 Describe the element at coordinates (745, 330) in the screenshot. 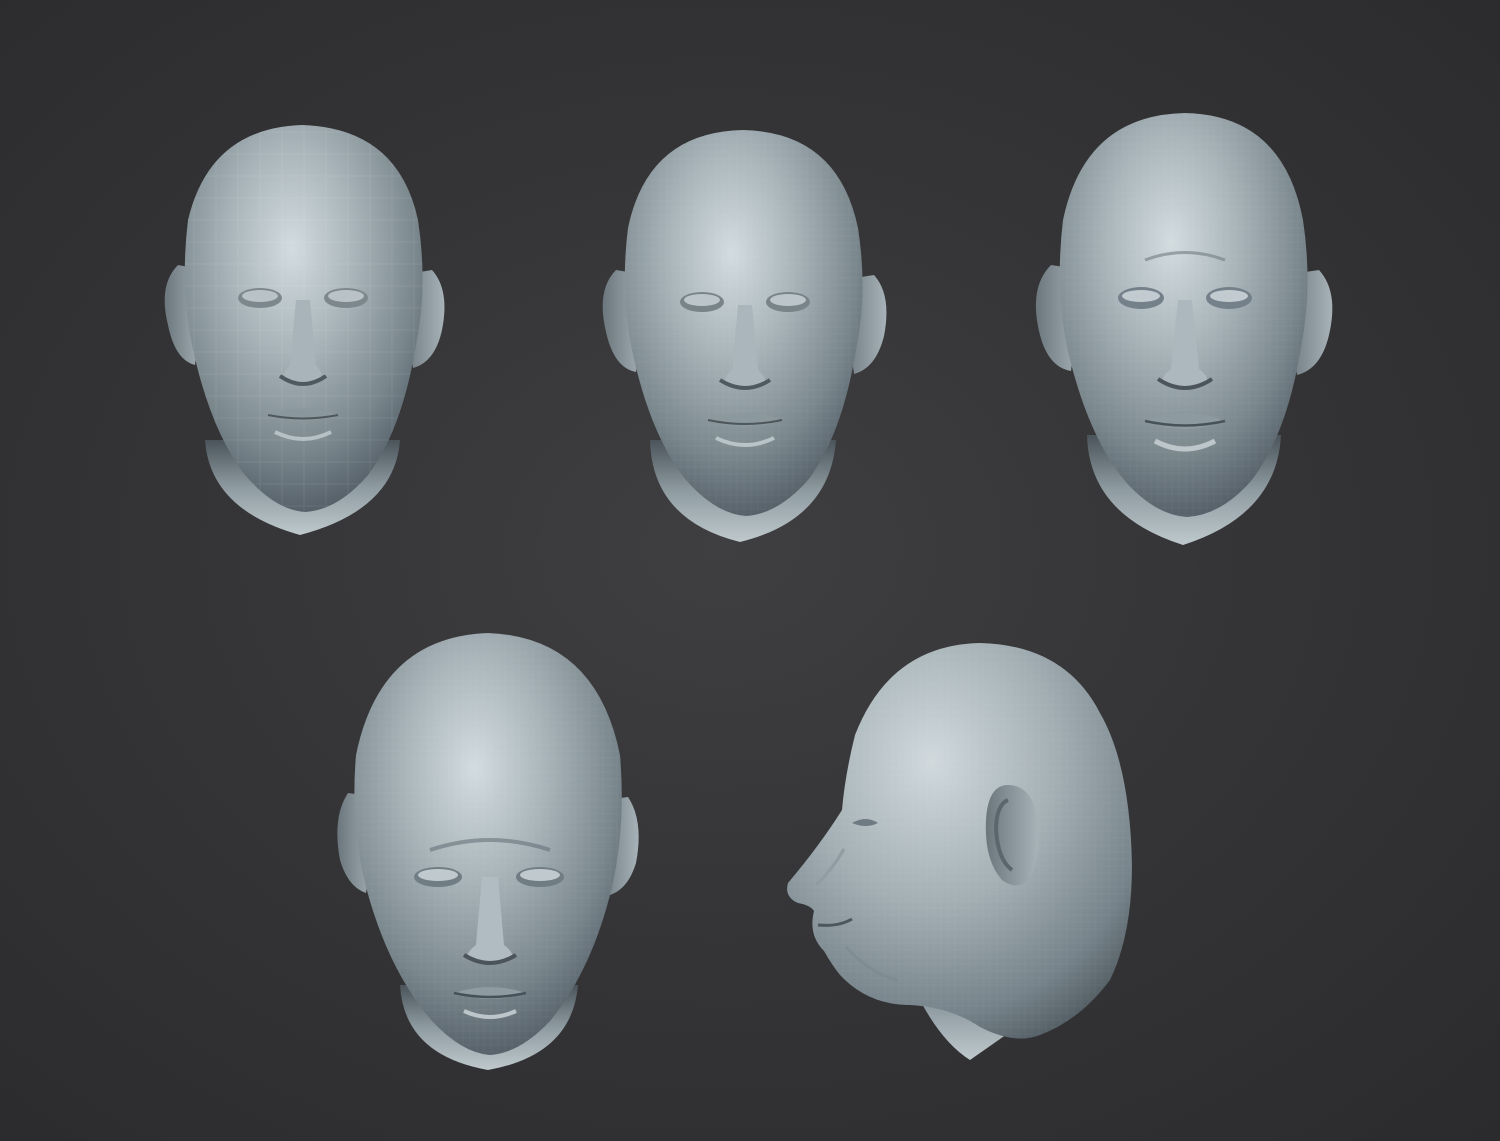

I see `head-sculpt-mediumpoly-front` at that location.